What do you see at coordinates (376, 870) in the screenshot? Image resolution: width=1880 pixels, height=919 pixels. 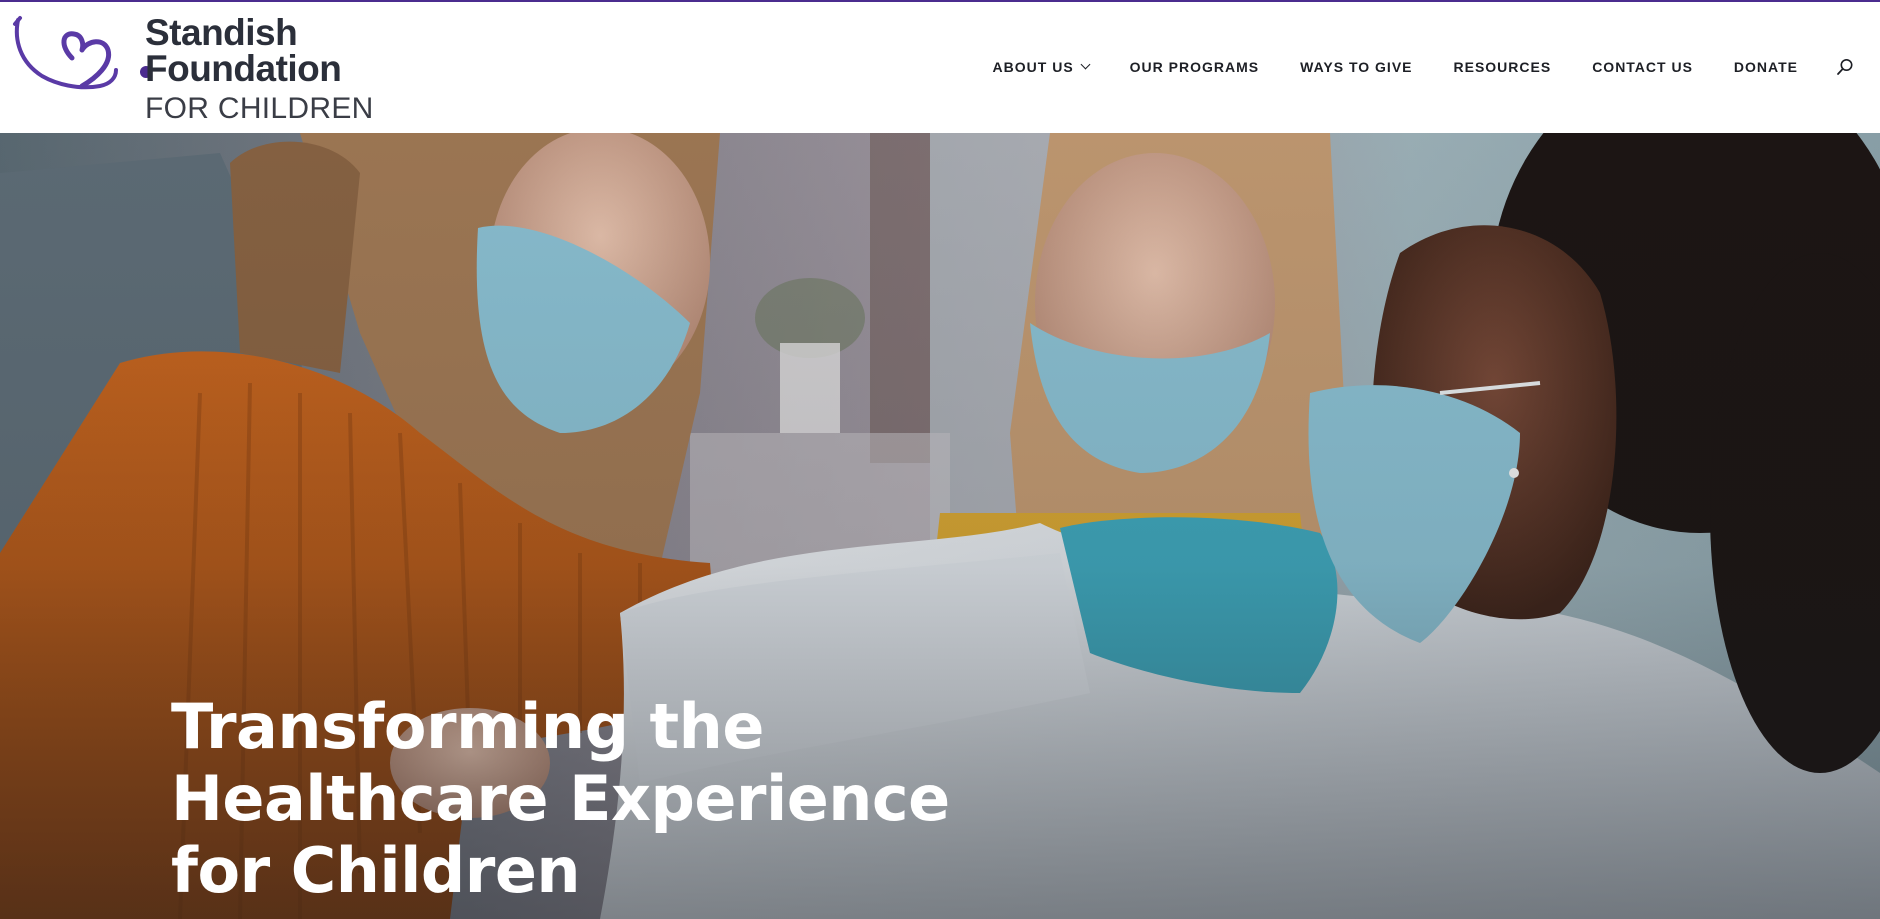 I see `hero-title-line: for Children` at bounding box center [376, 870].